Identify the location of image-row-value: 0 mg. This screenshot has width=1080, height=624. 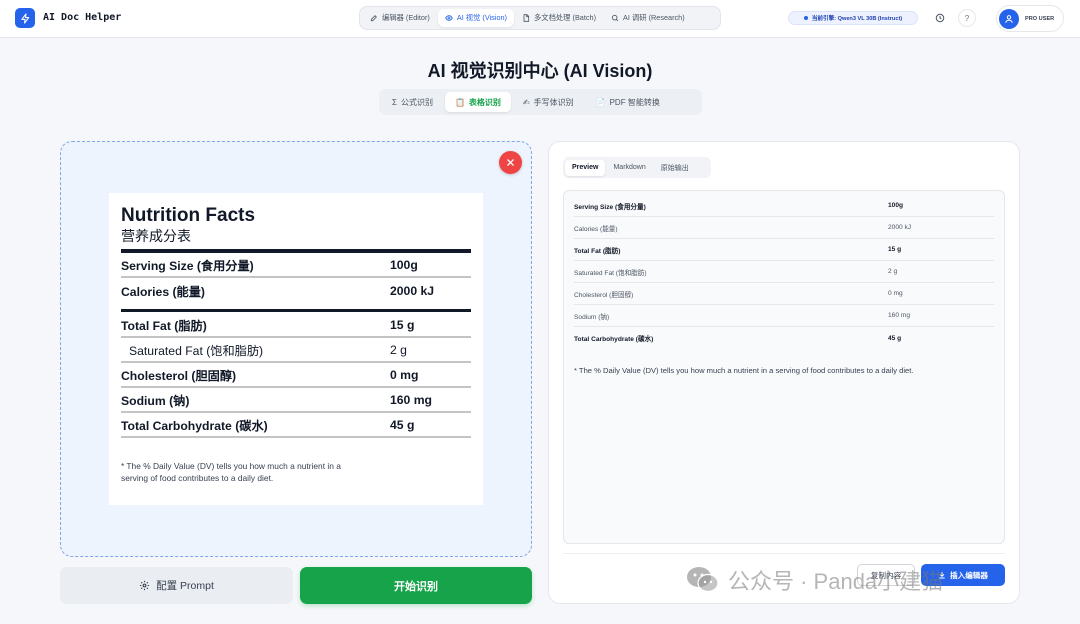
(404, 374).